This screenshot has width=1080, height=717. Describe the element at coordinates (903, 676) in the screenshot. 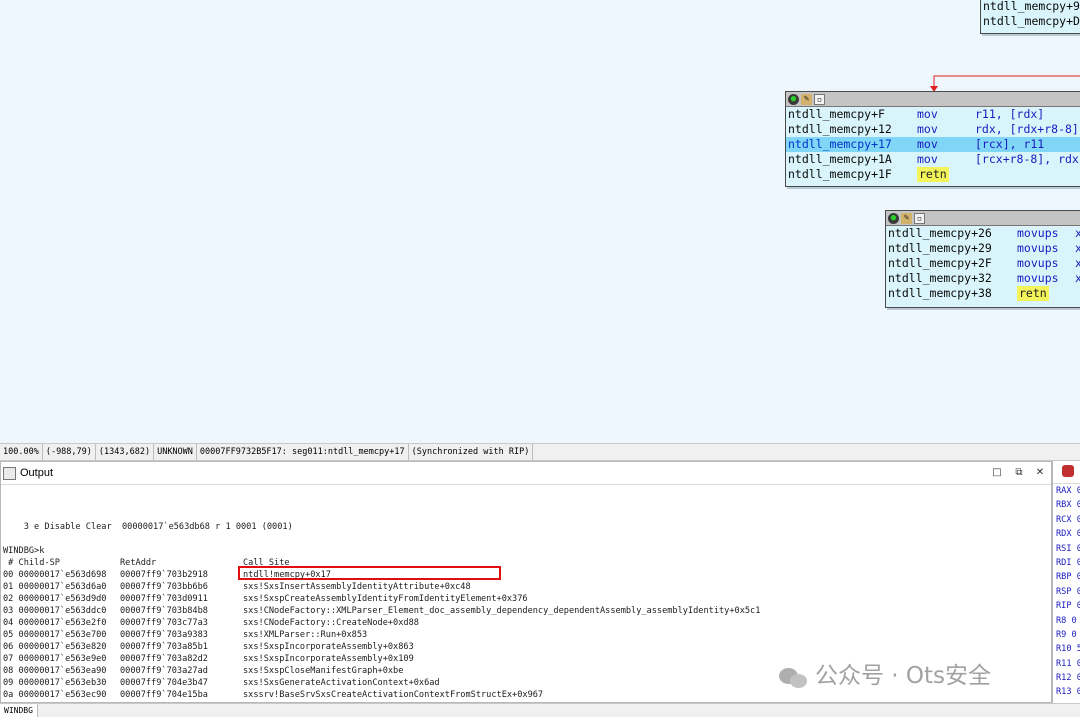

I see `watermark-text: 公众号 · Ots安全` at that location.